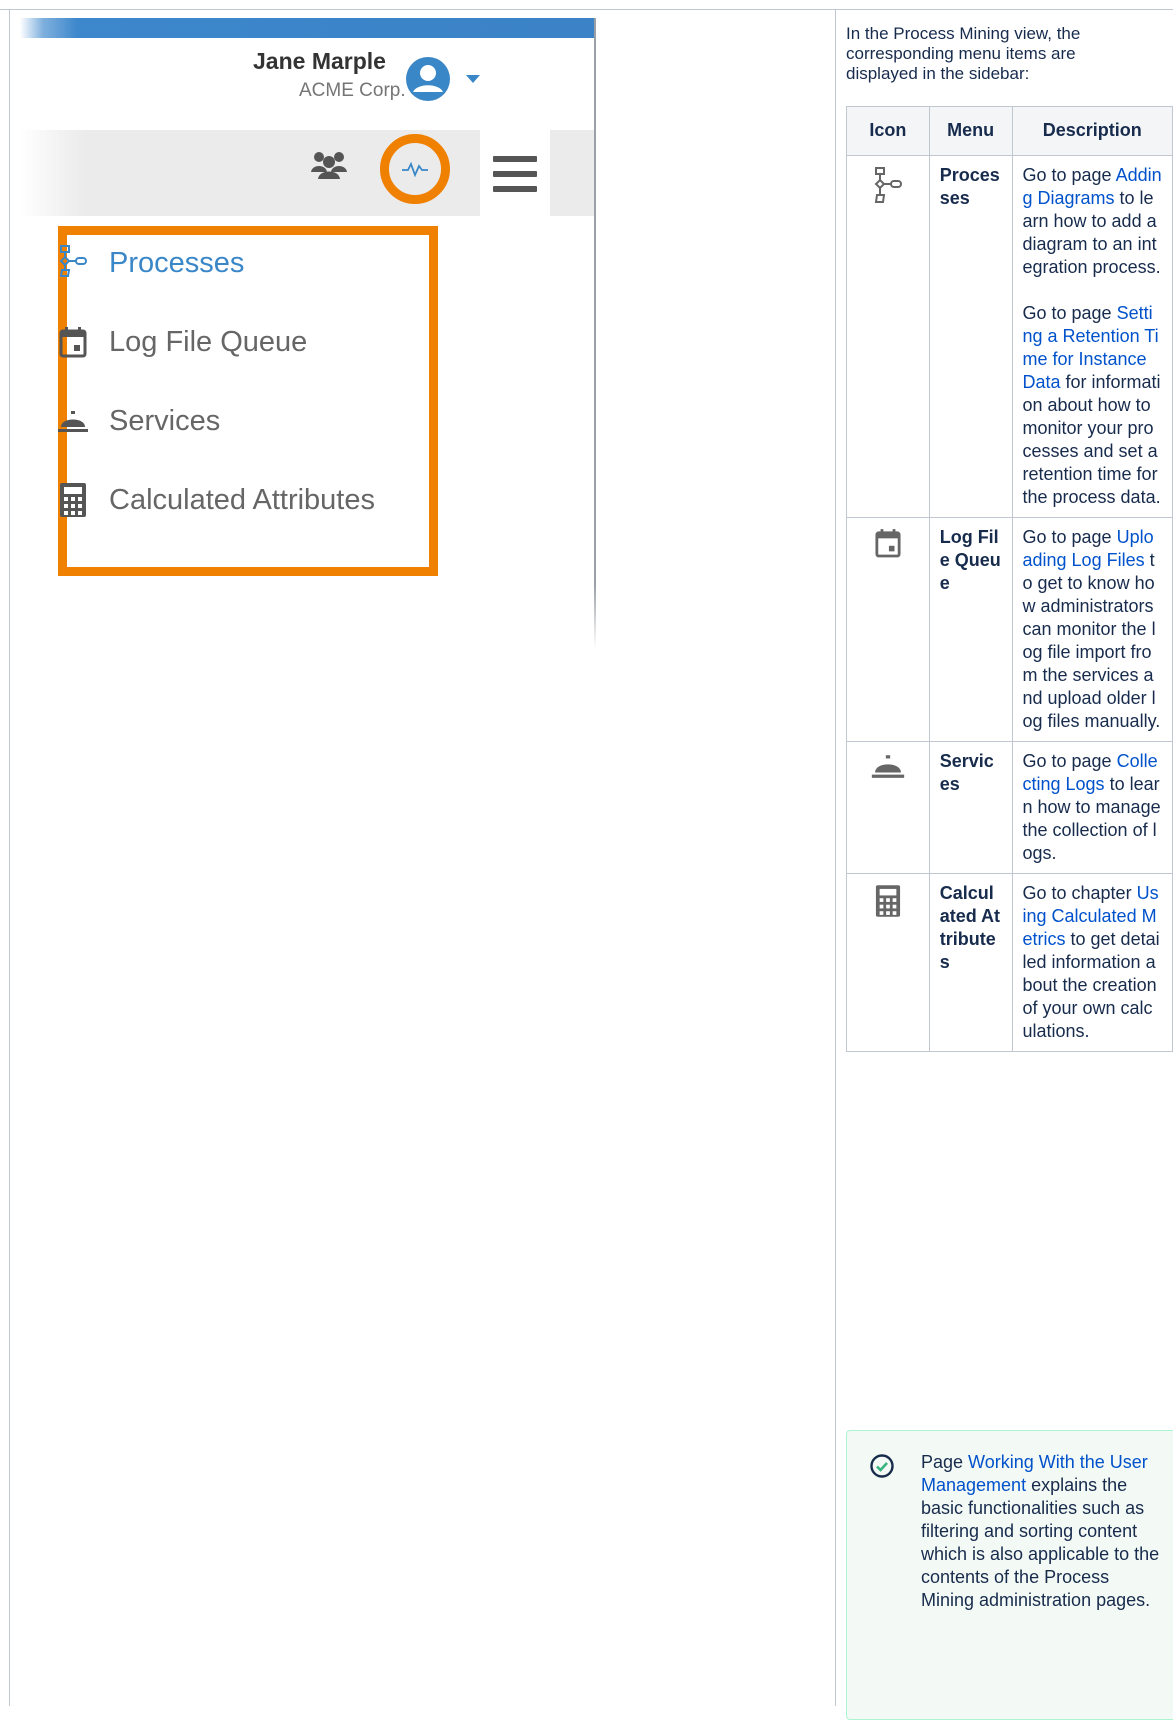 The image size is (1173, 1720). I want to click on sidebar-item-label: Calculated Attributes, so click(242, 499).